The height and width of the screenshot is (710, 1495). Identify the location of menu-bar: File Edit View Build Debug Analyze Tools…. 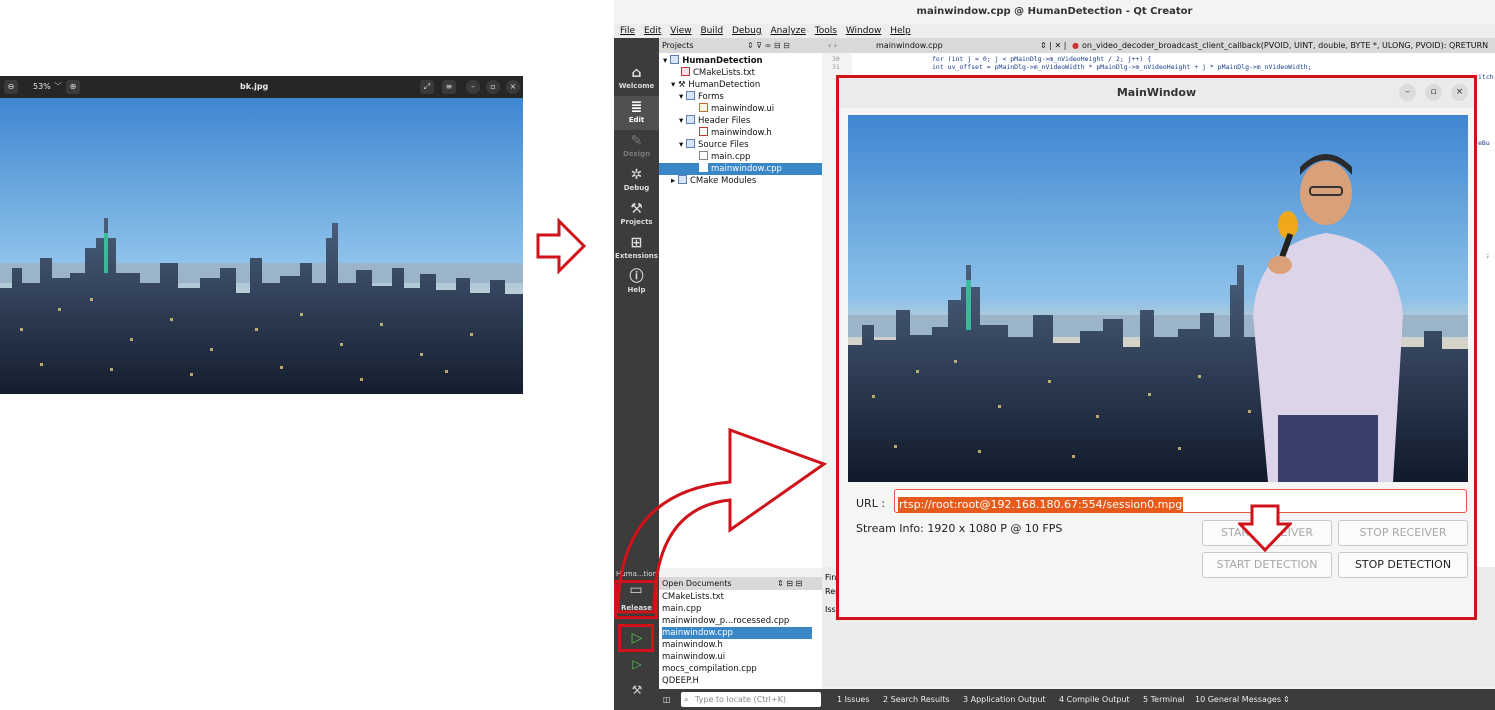
(1054, 31).